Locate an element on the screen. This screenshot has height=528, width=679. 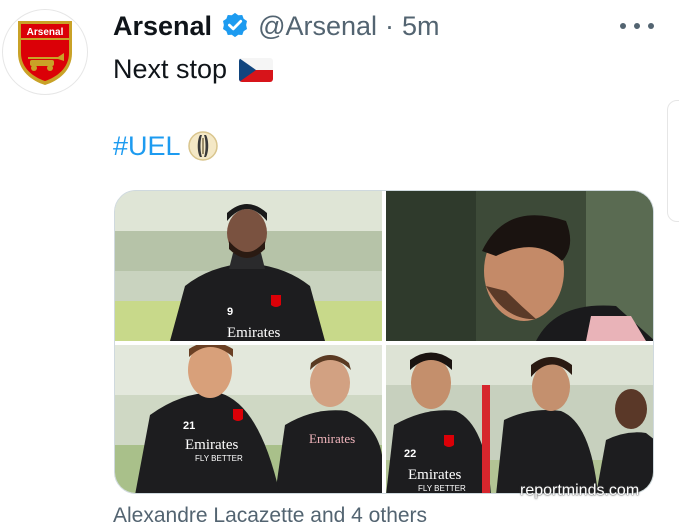
photo-1-jersey-number: 9 is located at coordinates (230, 312).